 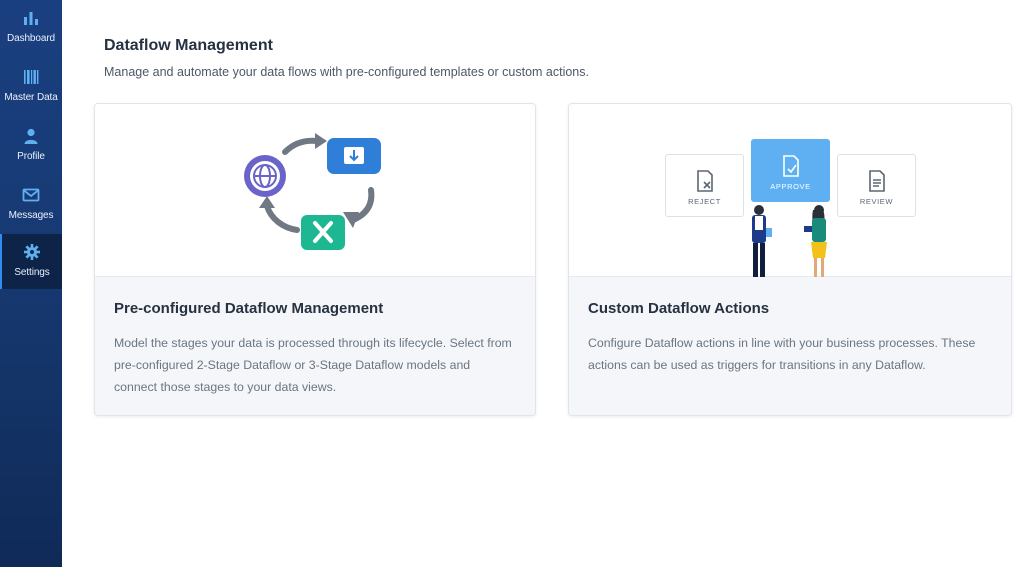 I want to click on sidebar-item-master-data: Master Data, so click(x=31, y=86).